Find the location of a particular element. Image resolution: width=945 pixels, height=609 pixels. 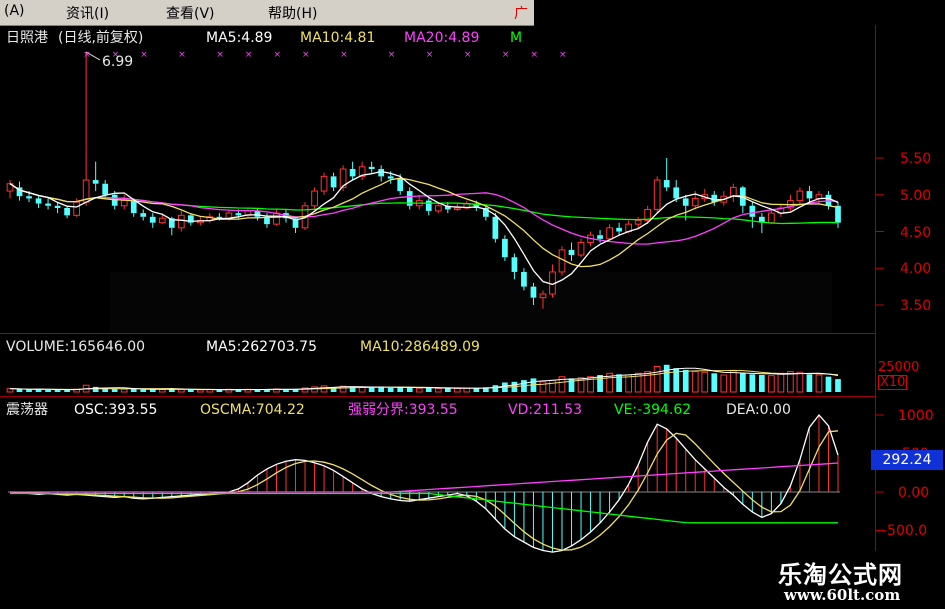

watermark: 乐淘公式网 www.60lt.com is located at coordinates (841, 580).